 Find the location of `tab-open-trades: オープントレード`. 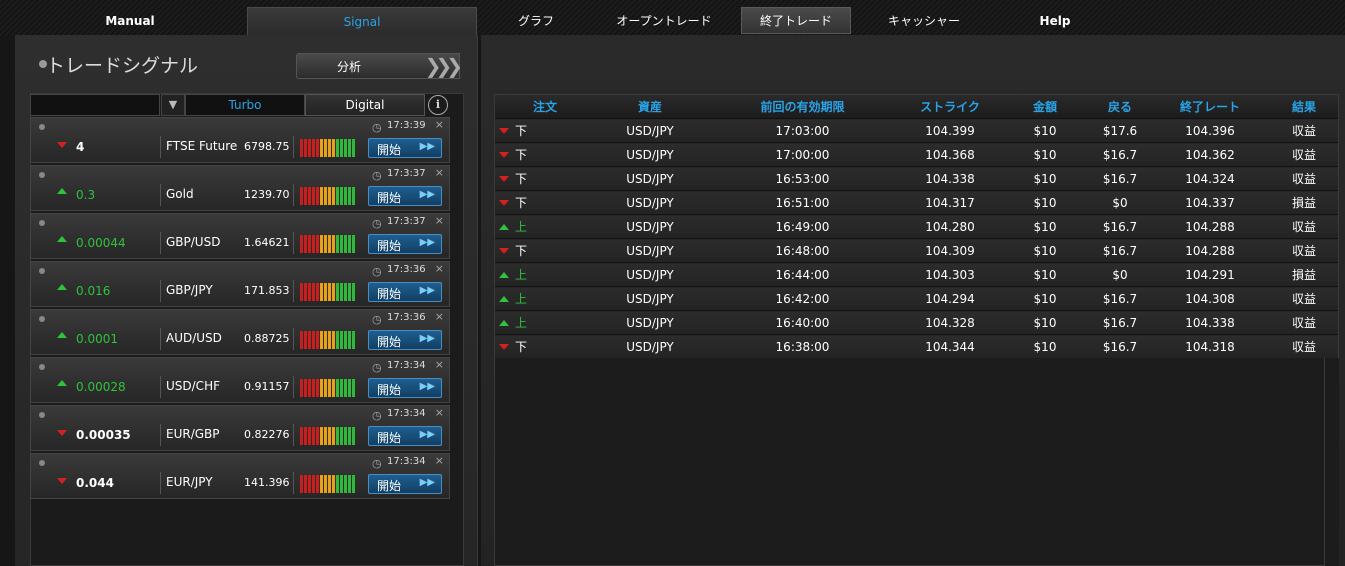

tab-open-trades: オープントレード is located at coordinates (664, 21).